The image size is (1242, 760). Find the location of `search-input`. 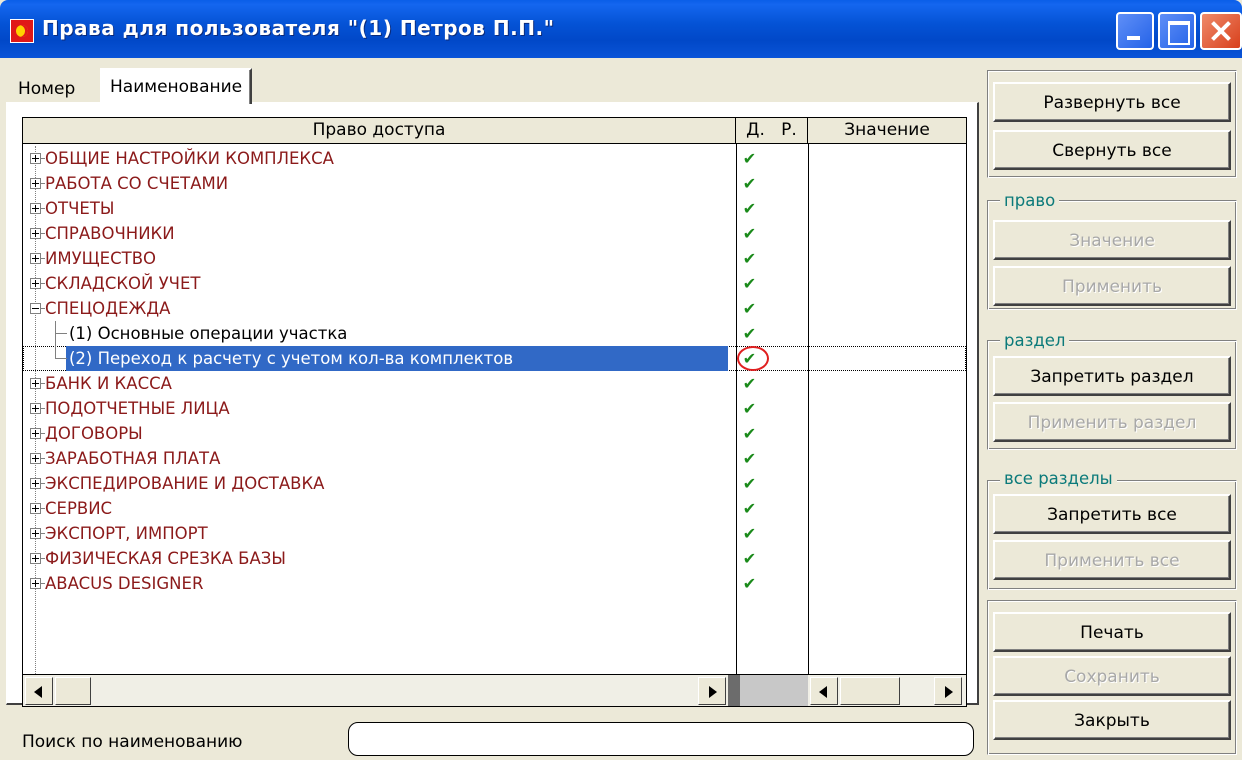

search-input is located at coordinates (661, 739).